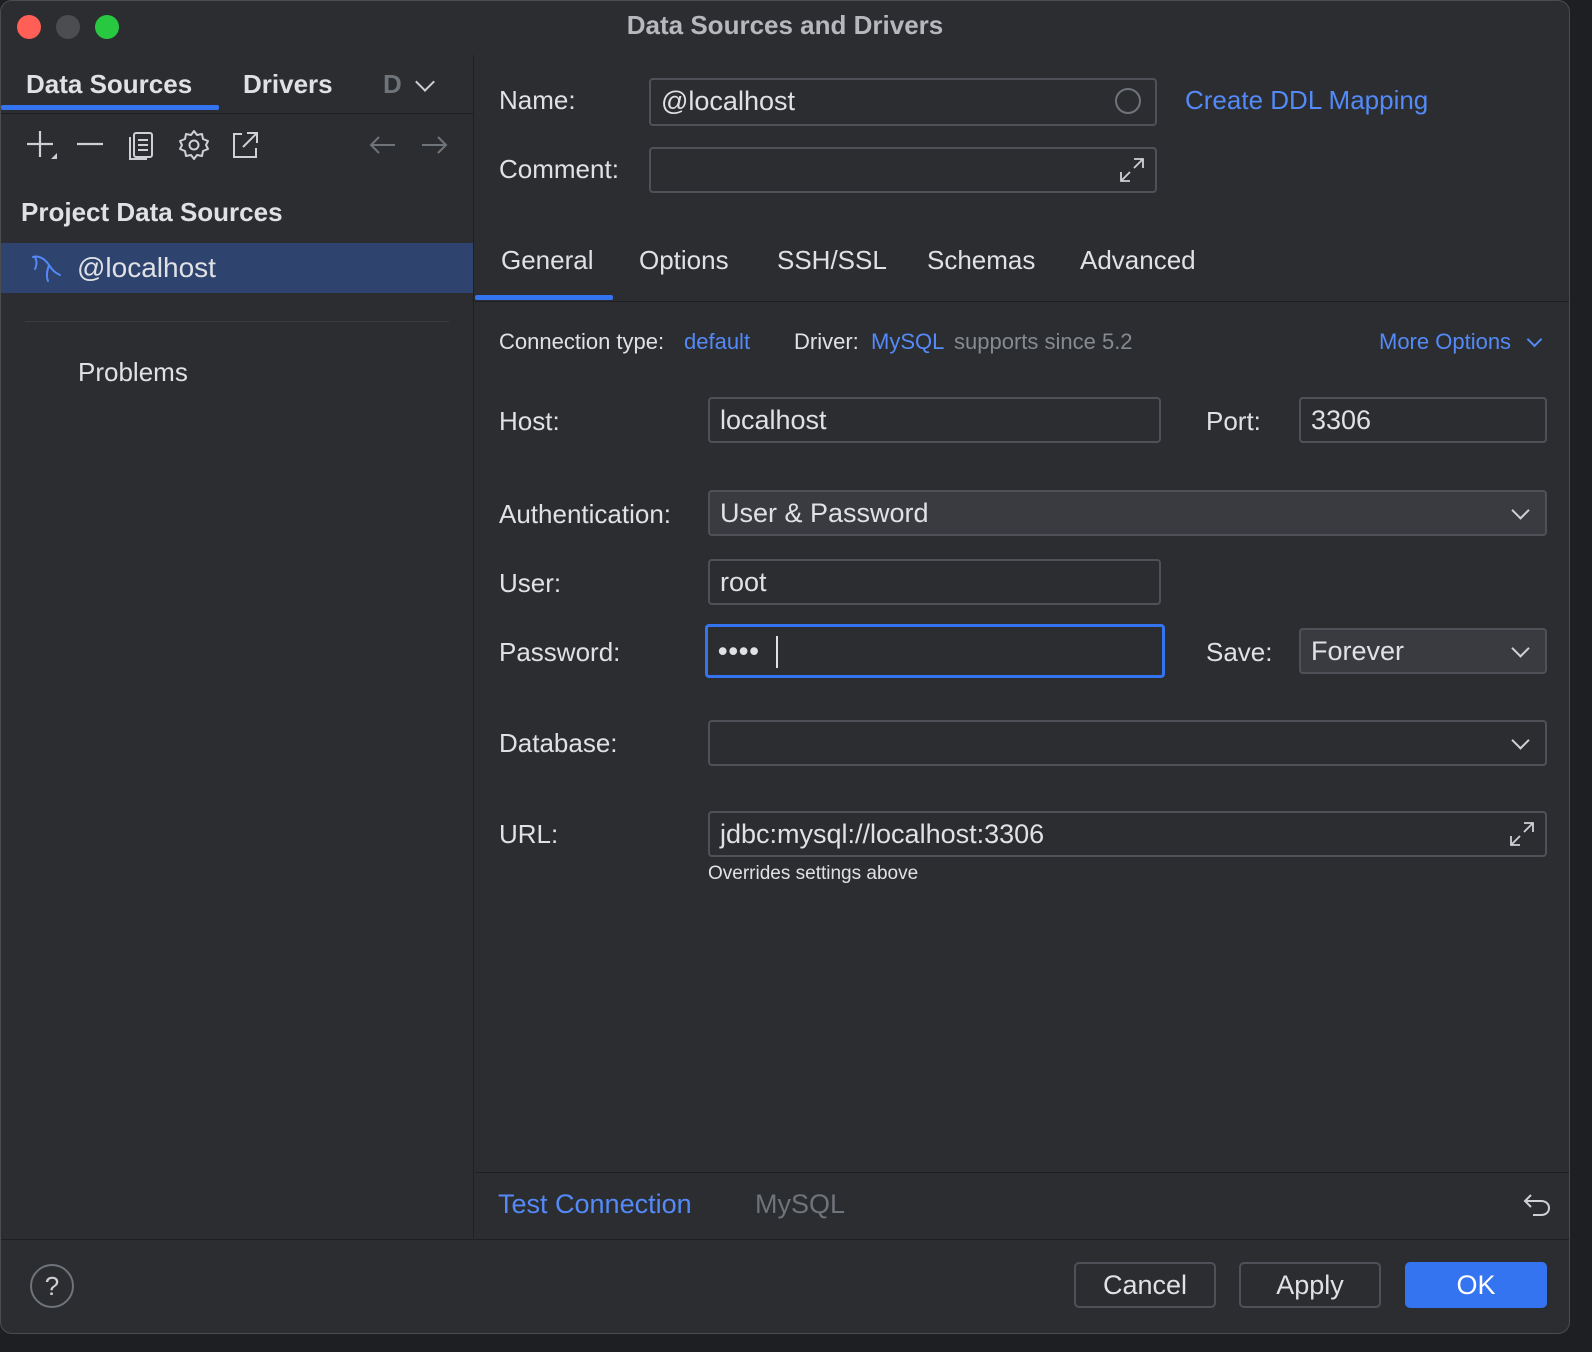 The height and width of the screenshot is (1352, 1592). I want to click on forward-arrow-icon, so click(434, 145).